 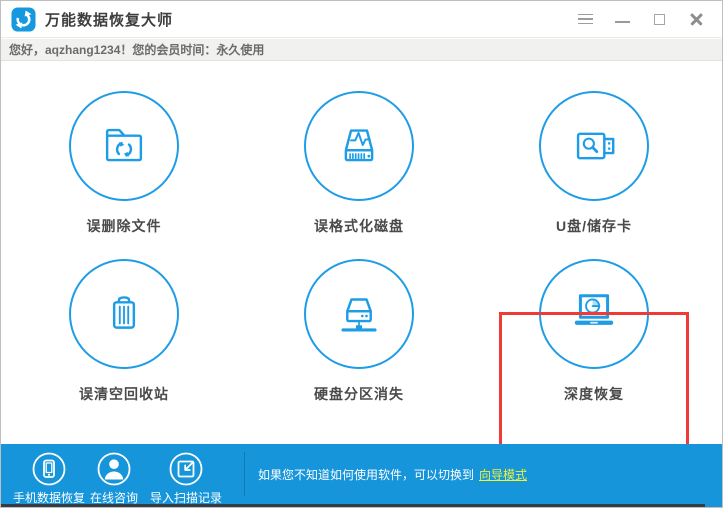 I want to click on close-glyph, so click(x=696, y=19).